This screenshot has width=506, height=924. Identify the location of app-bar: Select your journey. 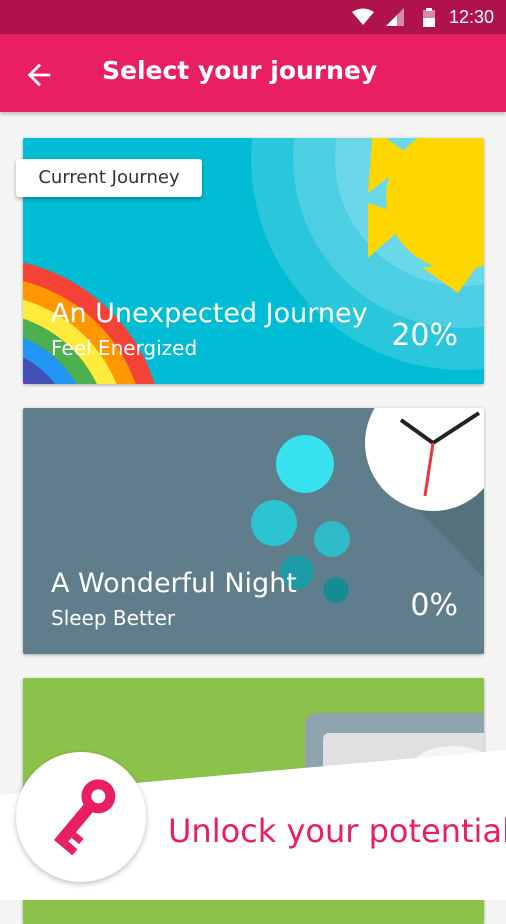
(253, 73).